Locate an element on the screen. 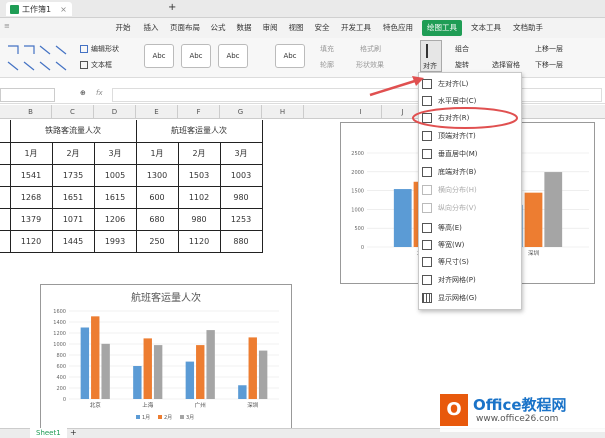  menu-doc-assistant: 文档助手 is located at coordinates (528, 28).